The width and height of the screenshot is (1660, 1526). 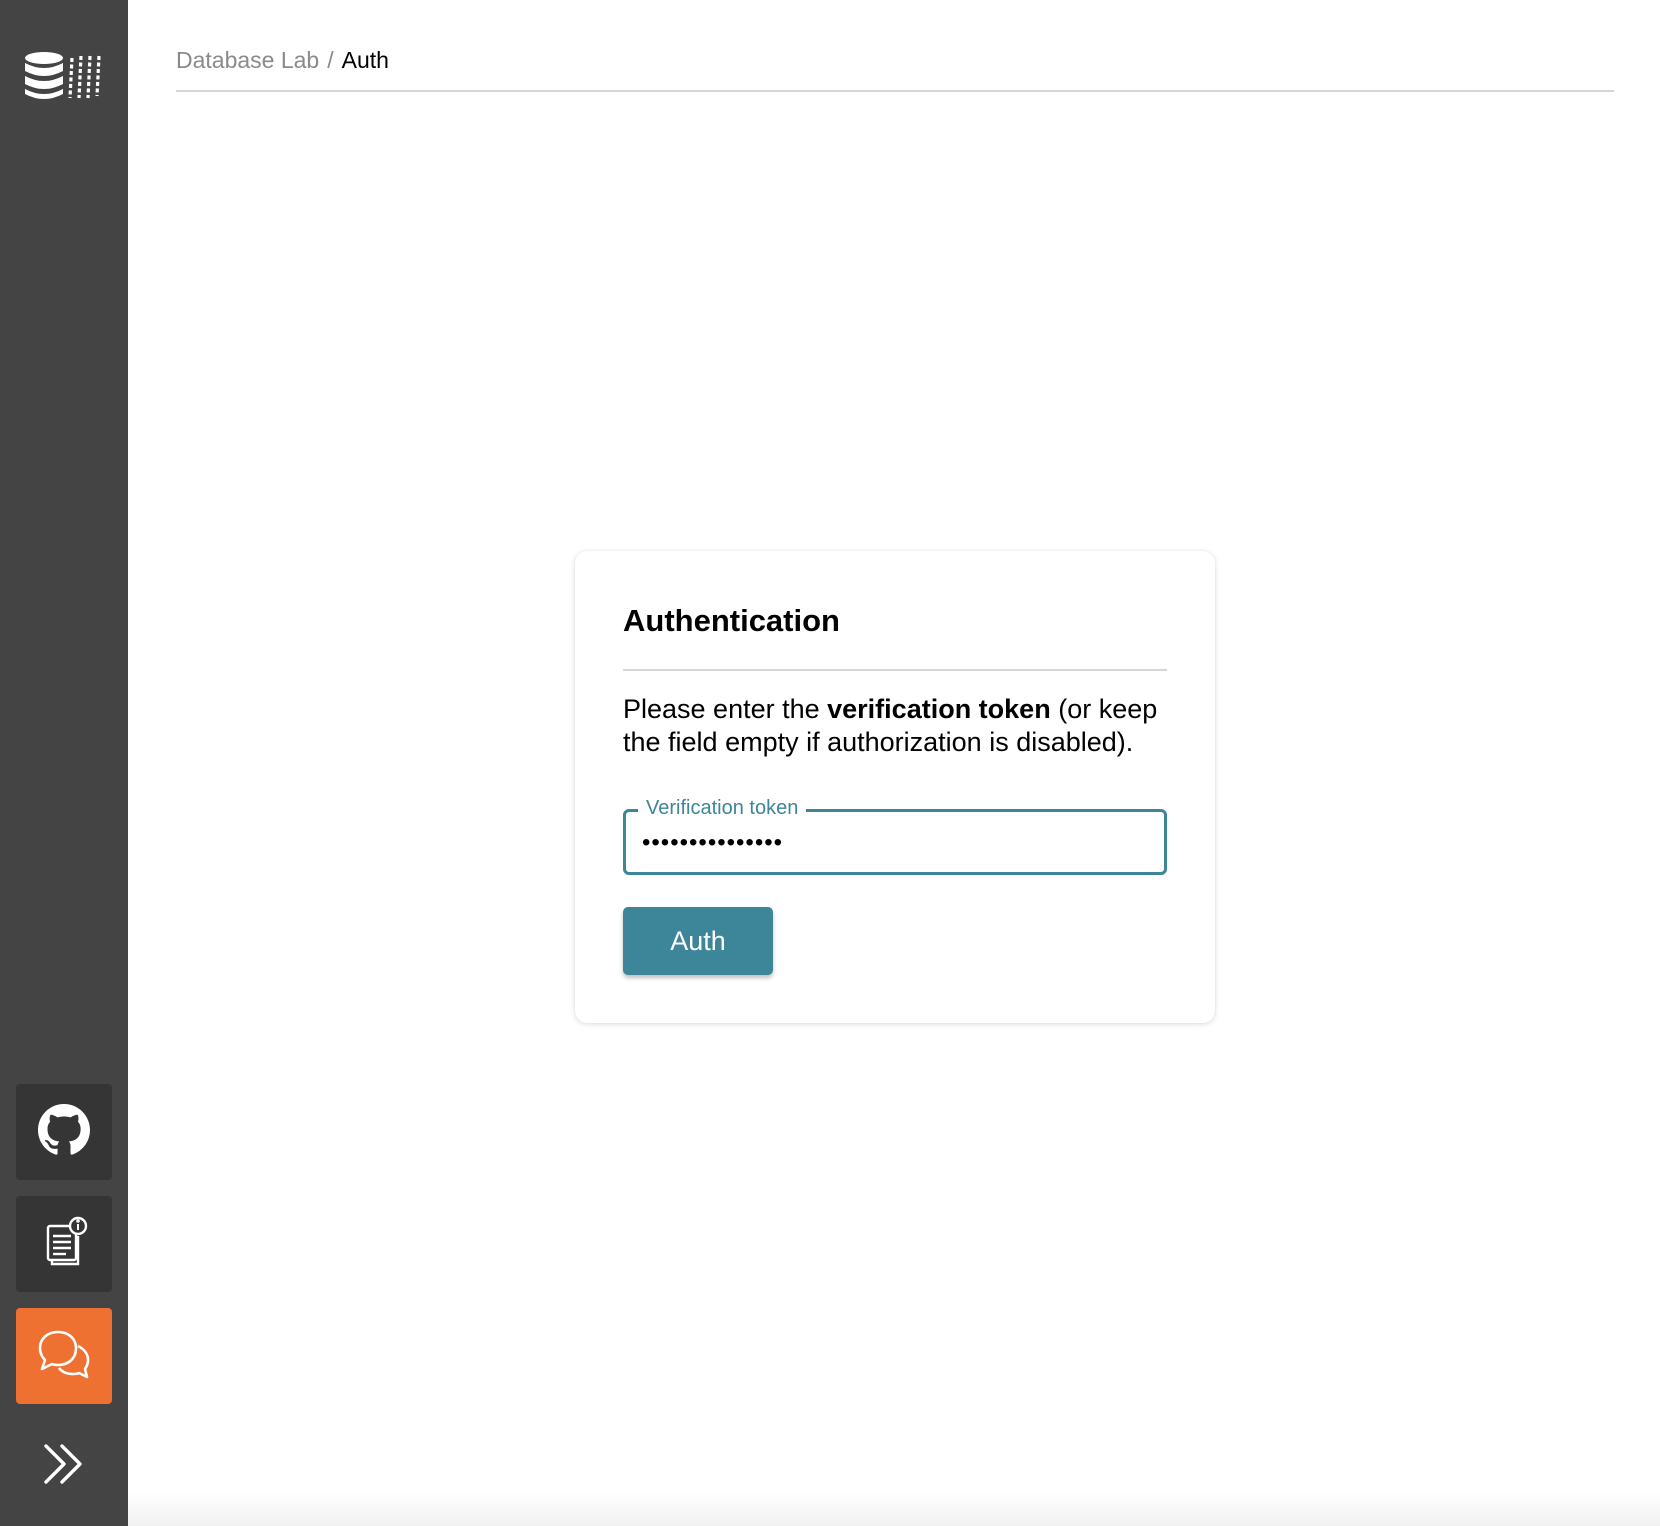 What do you see at coordinates (64, 763) in the screenshot?
I see `sidebar` at bounding box center [64, 763].